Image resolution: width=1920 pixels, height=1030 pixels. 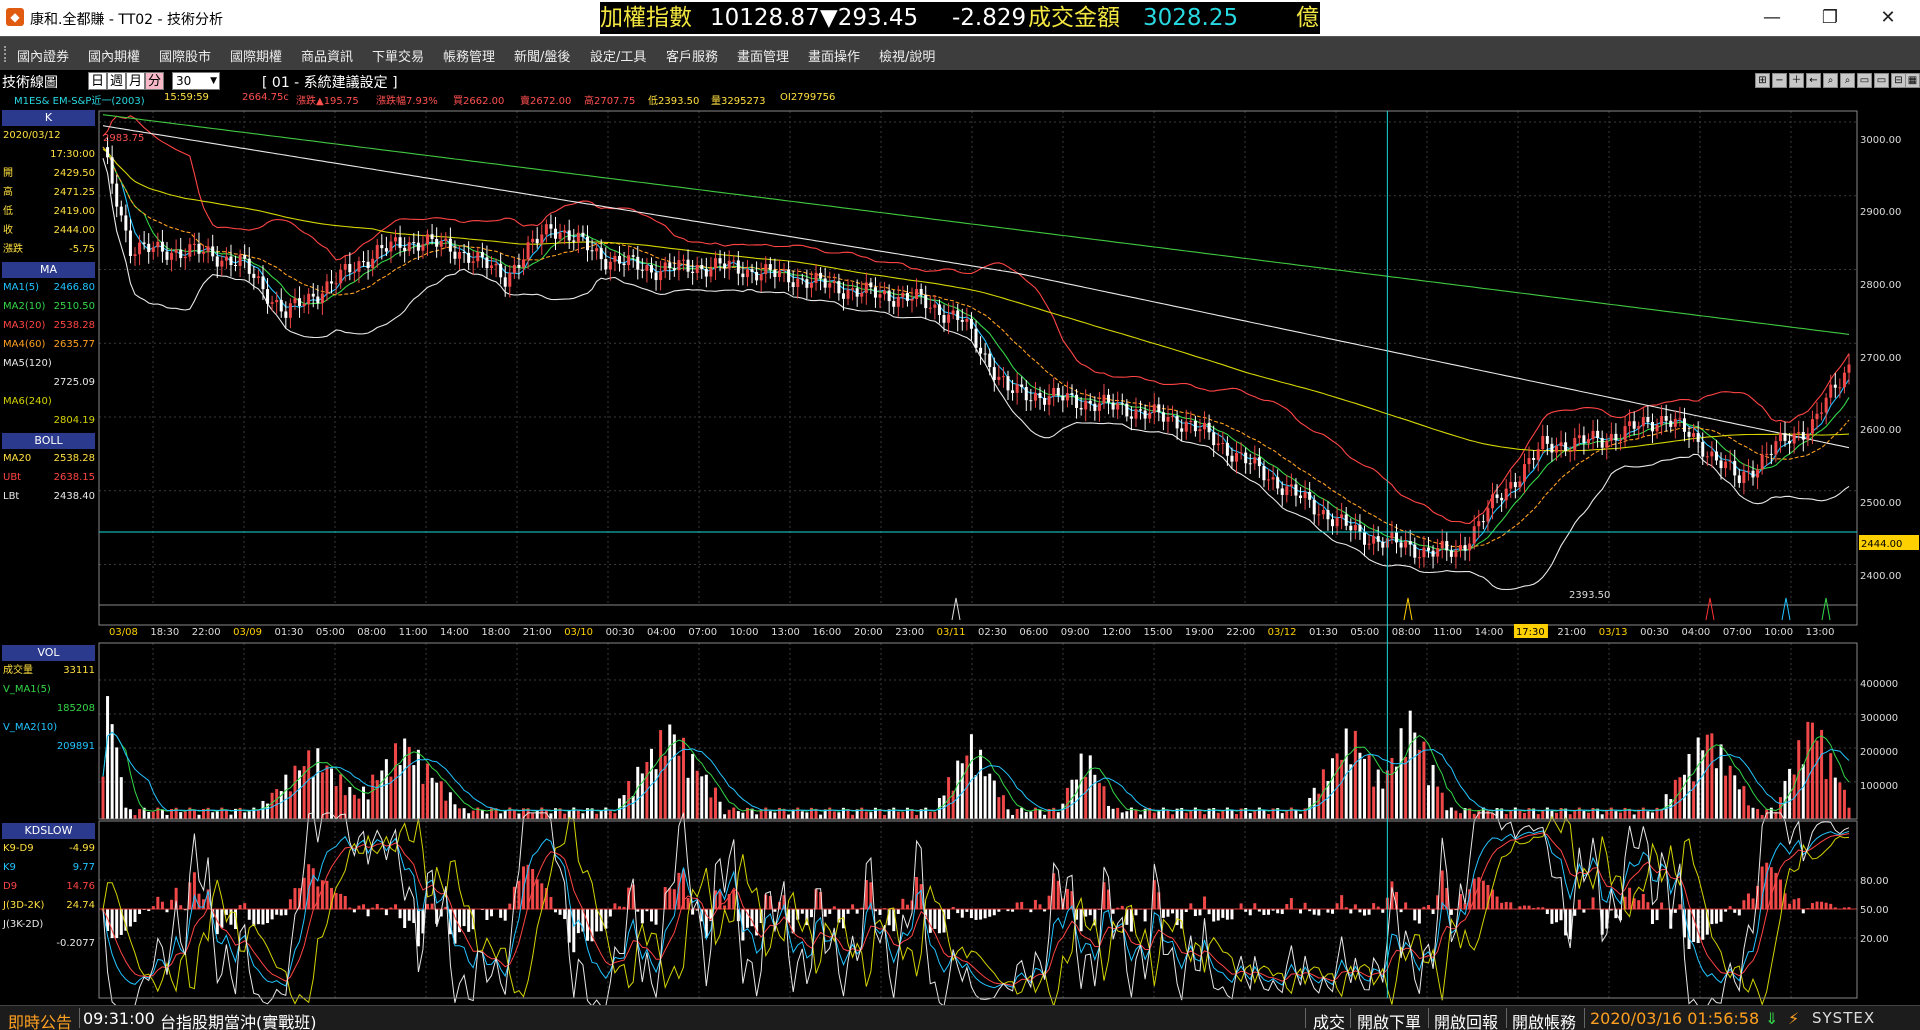 I want to click on kd-tick-20: 20.00, so click(x=1874, y=939).